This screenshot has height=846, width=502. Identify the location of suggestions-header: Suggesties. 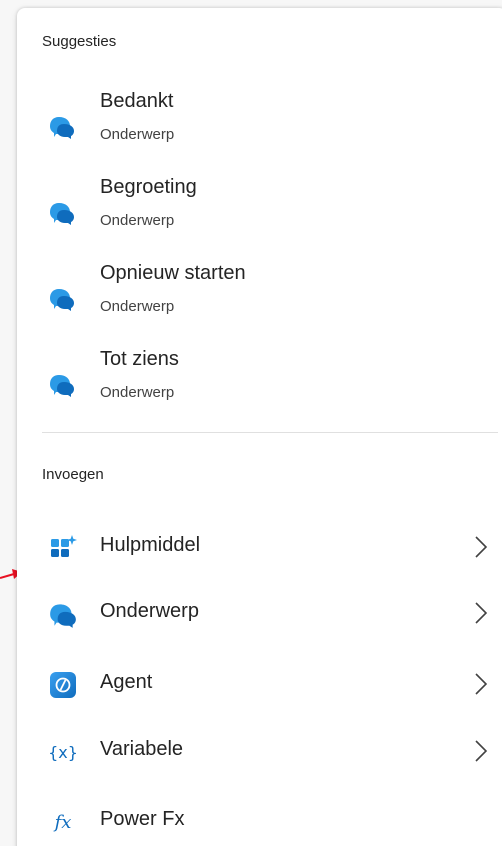
(79, 41).